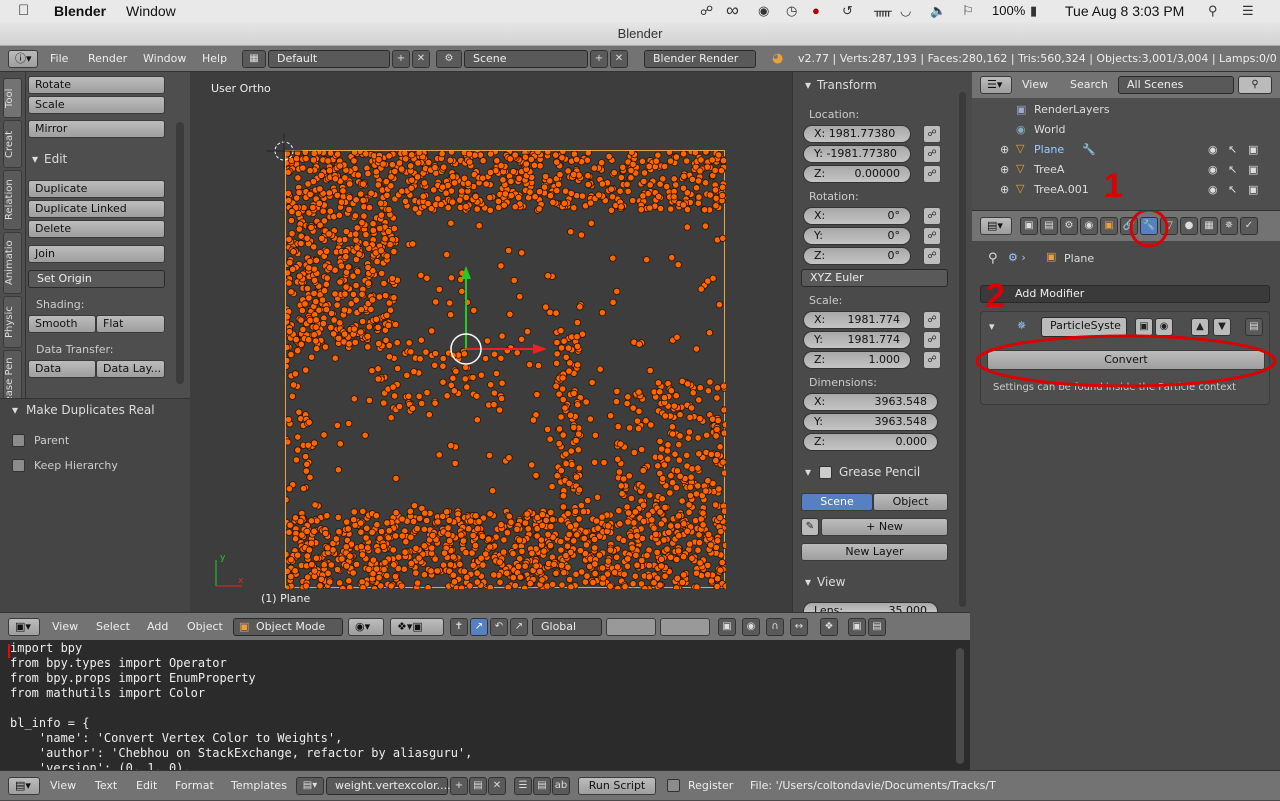 The height and width of the screenshot is (801, 1280). Describe the element at coordinates (831, 582) in the screenshot. I see `view-panel-title: View` at that location.